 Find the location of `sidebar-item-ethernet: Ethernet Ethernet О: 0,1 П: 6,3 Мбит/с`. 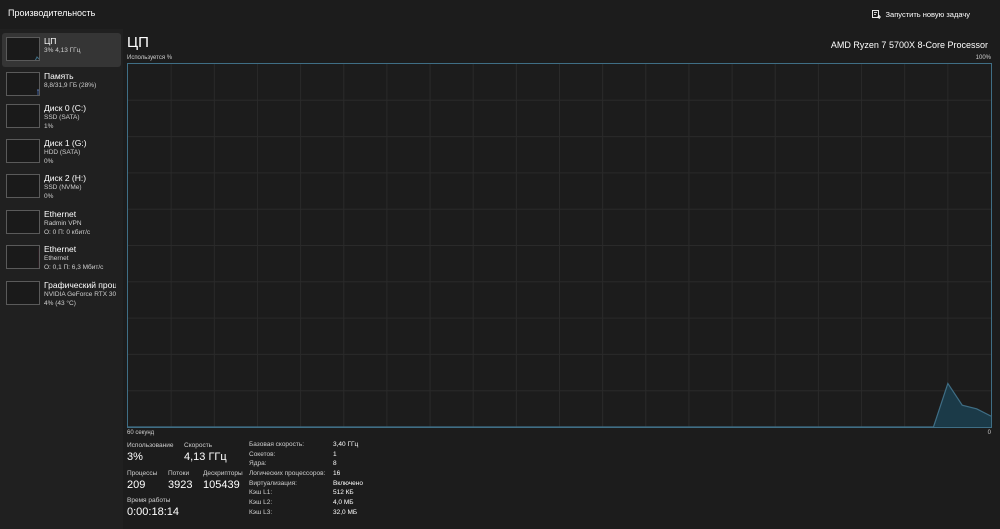

sidebar-item-ethernet: Ethernet Ethernet О: 0,1 П: 6,3 Мбит/с is located at coordinates (61, 258).